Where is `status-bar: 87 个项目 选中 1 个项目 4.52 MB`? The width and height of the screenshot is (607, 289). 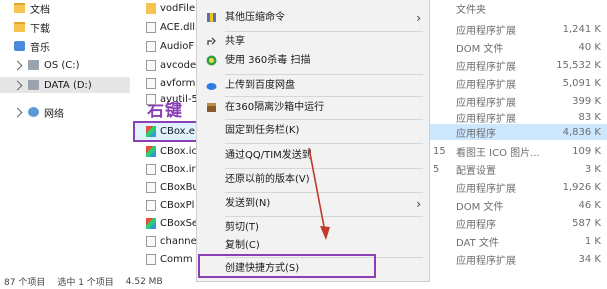
status-bar: 87 个项目 选中 1 个项目 4.52 MB is located at coordinates (303, 281).